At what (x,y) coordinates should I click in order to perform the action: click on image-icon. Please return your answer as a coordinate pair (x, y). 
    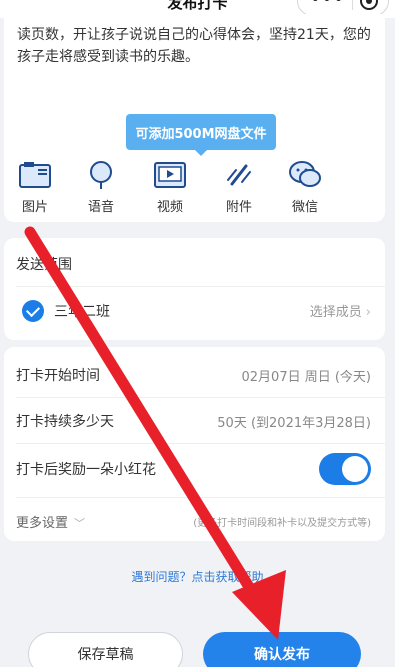
    Looking at the image, I should click on (35, 175).